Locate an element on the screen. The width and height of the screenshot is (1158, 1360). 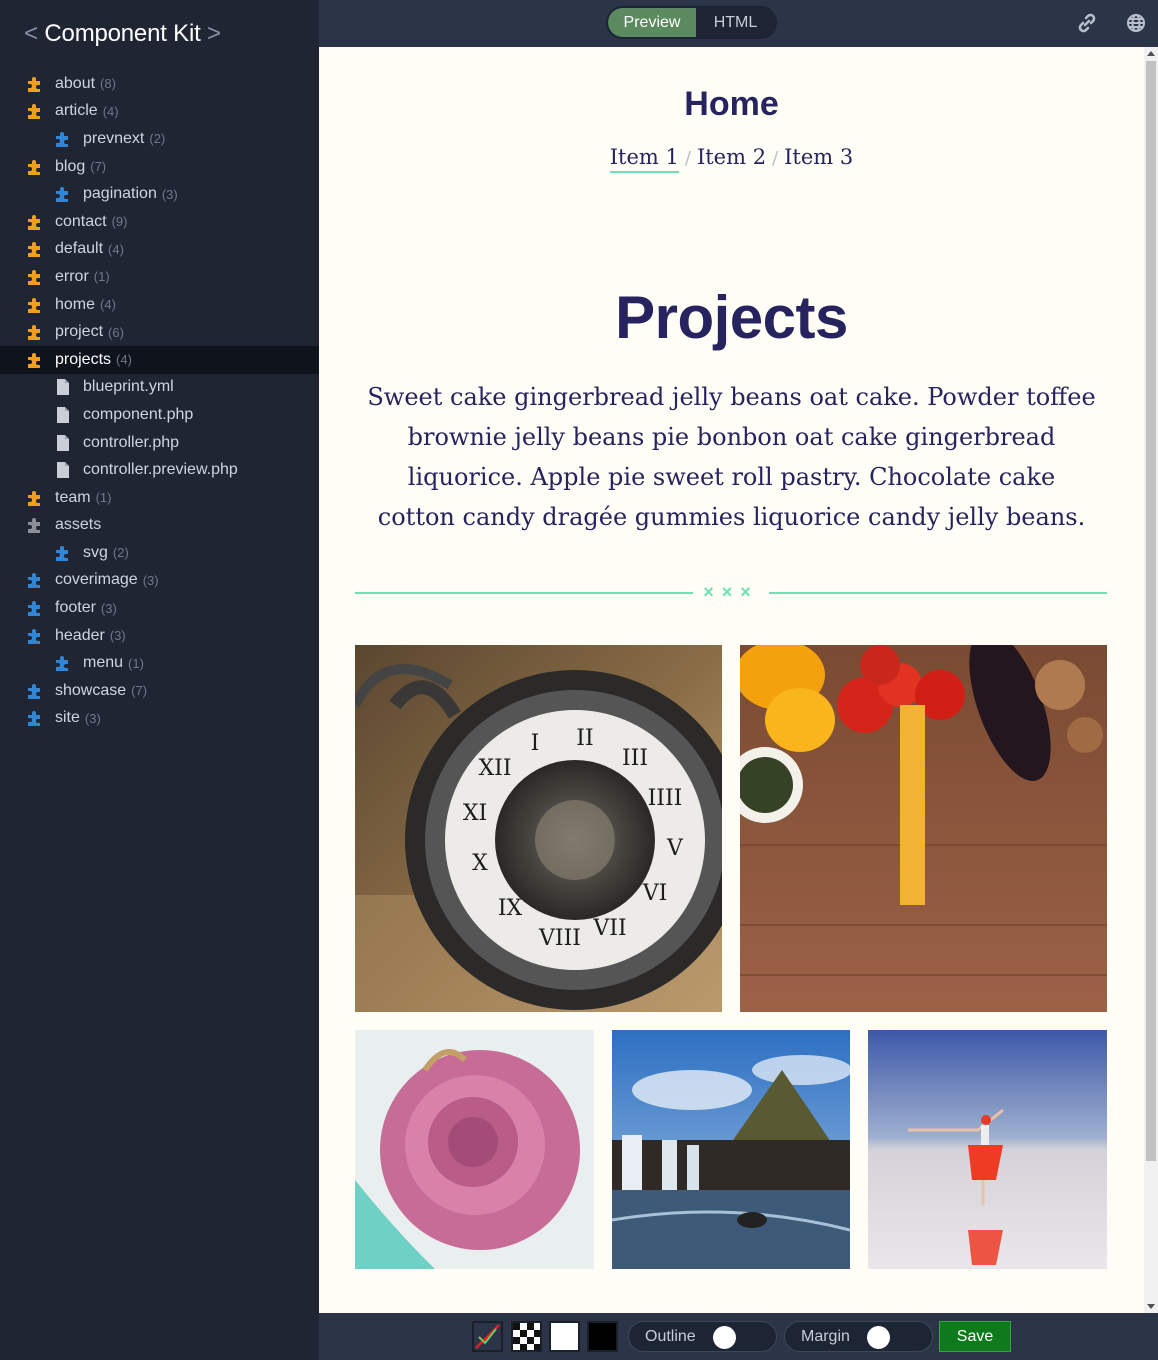
black-background-swatch is located at coordinates (602, 1336).